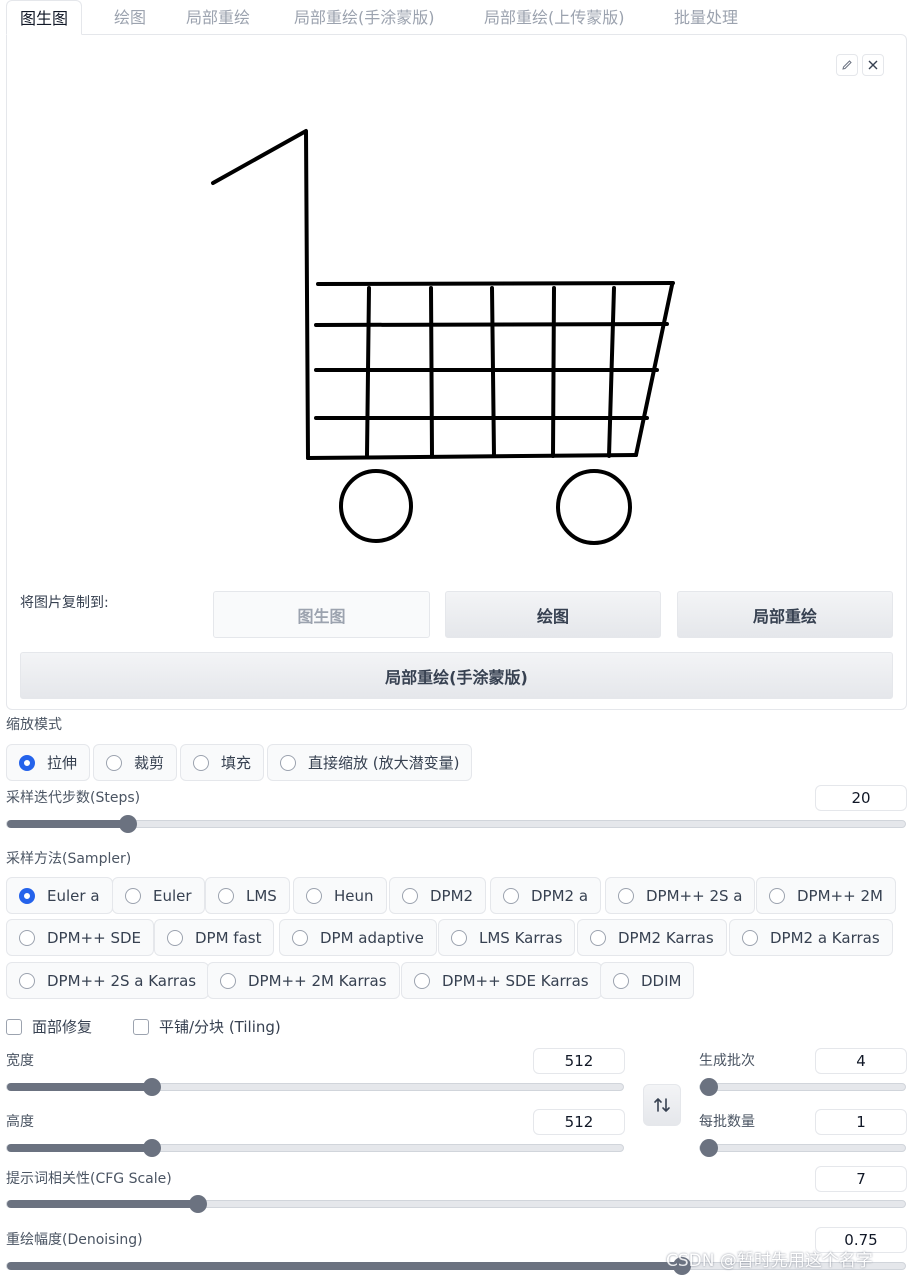 This screenshot has height=1277, width=913. Describe the element at coordinates (198, 1204) in the screenshot. I see `cfg-scale-slider-thumb` at that location.